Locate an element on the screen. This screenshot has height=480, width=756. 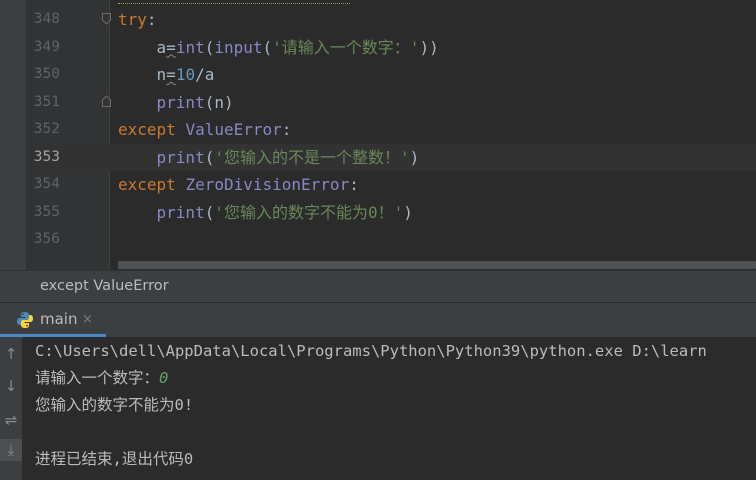
console-exit-message: 进程已结束,退出代码0 is located at coordinates (114, 459).